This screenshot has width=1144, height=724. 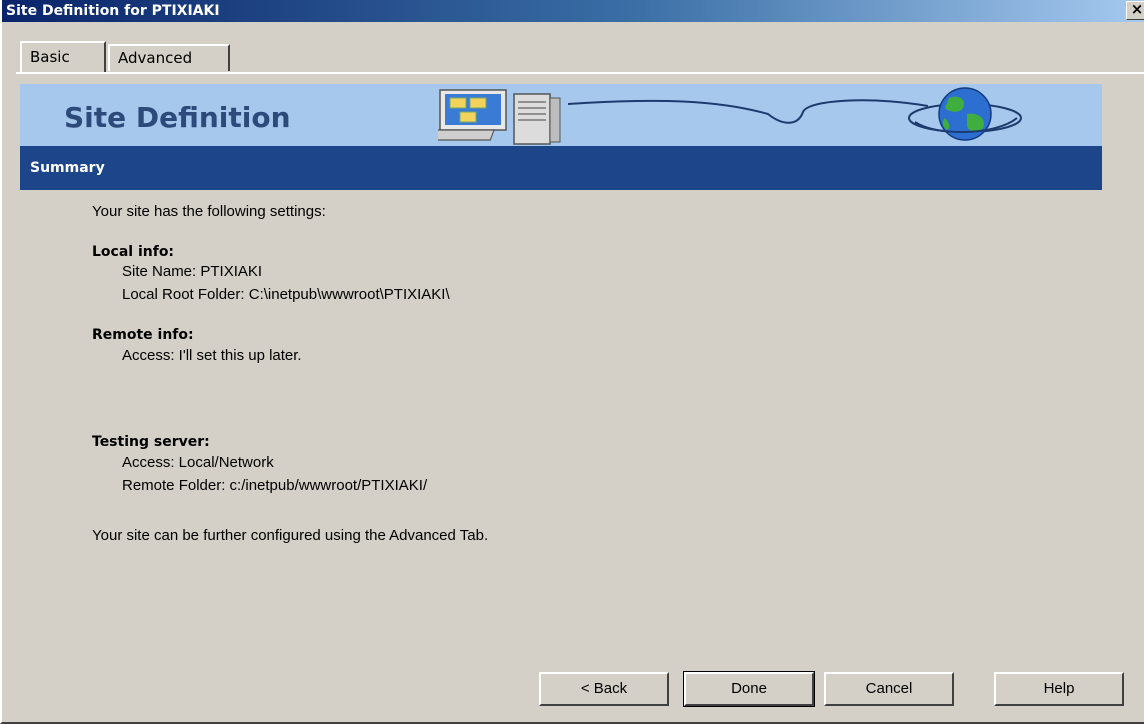 I want to click on connection-line, so click(x=748, y=111).